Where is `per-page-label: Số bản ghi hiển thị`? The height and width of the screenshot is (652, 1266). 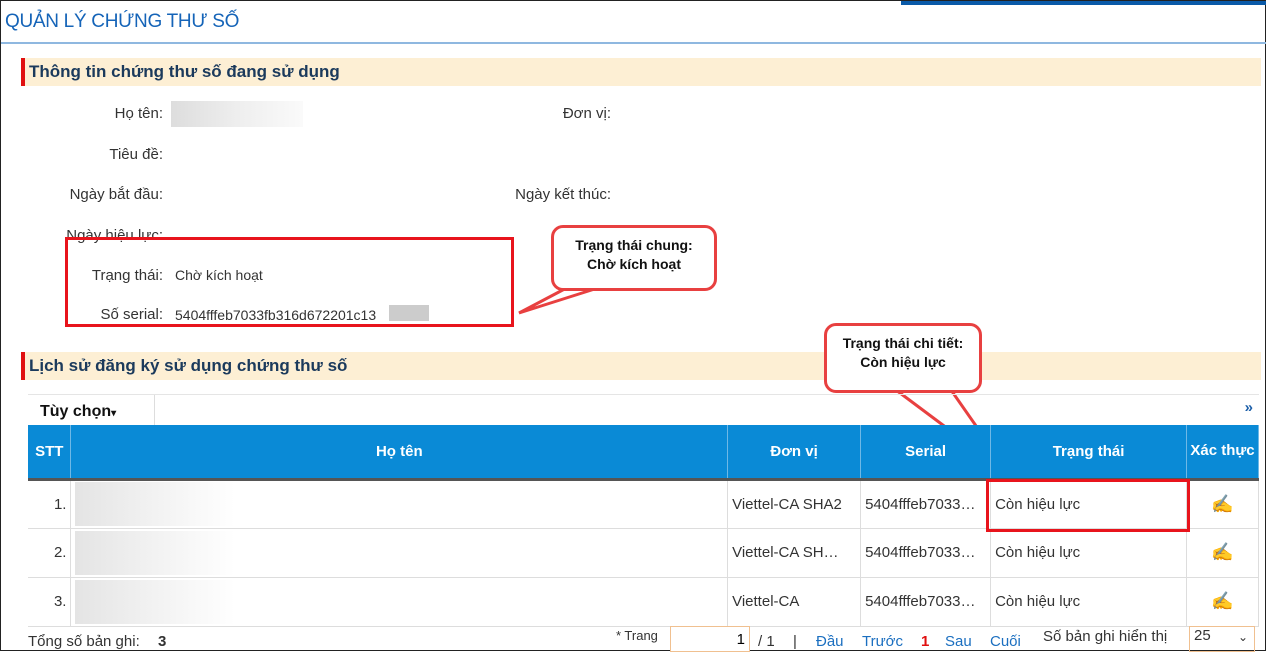 per-page-label: Số bản ghi hiển thị is located at coordinates (1105, 636).